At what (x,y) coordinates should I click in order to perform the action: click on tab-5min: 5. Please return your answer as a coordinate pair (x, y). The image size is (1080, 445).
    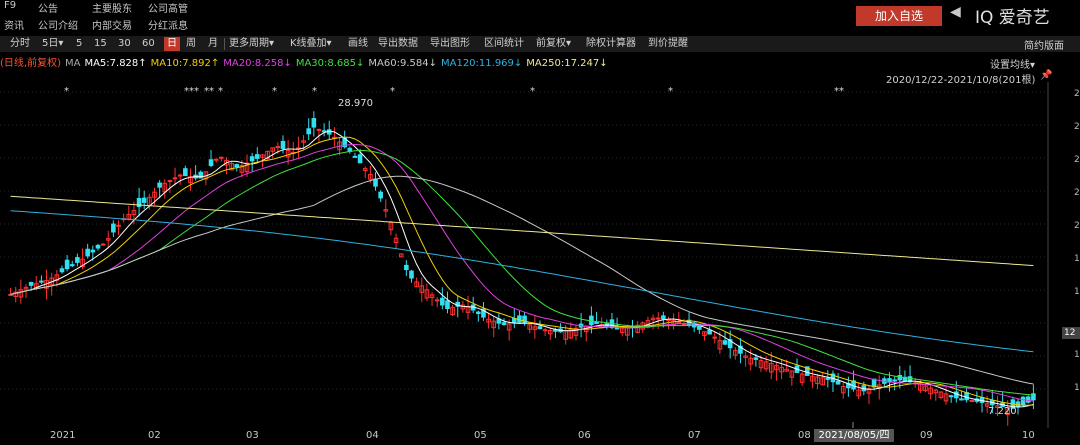
    Looking at the image, I should click on (79, 44).